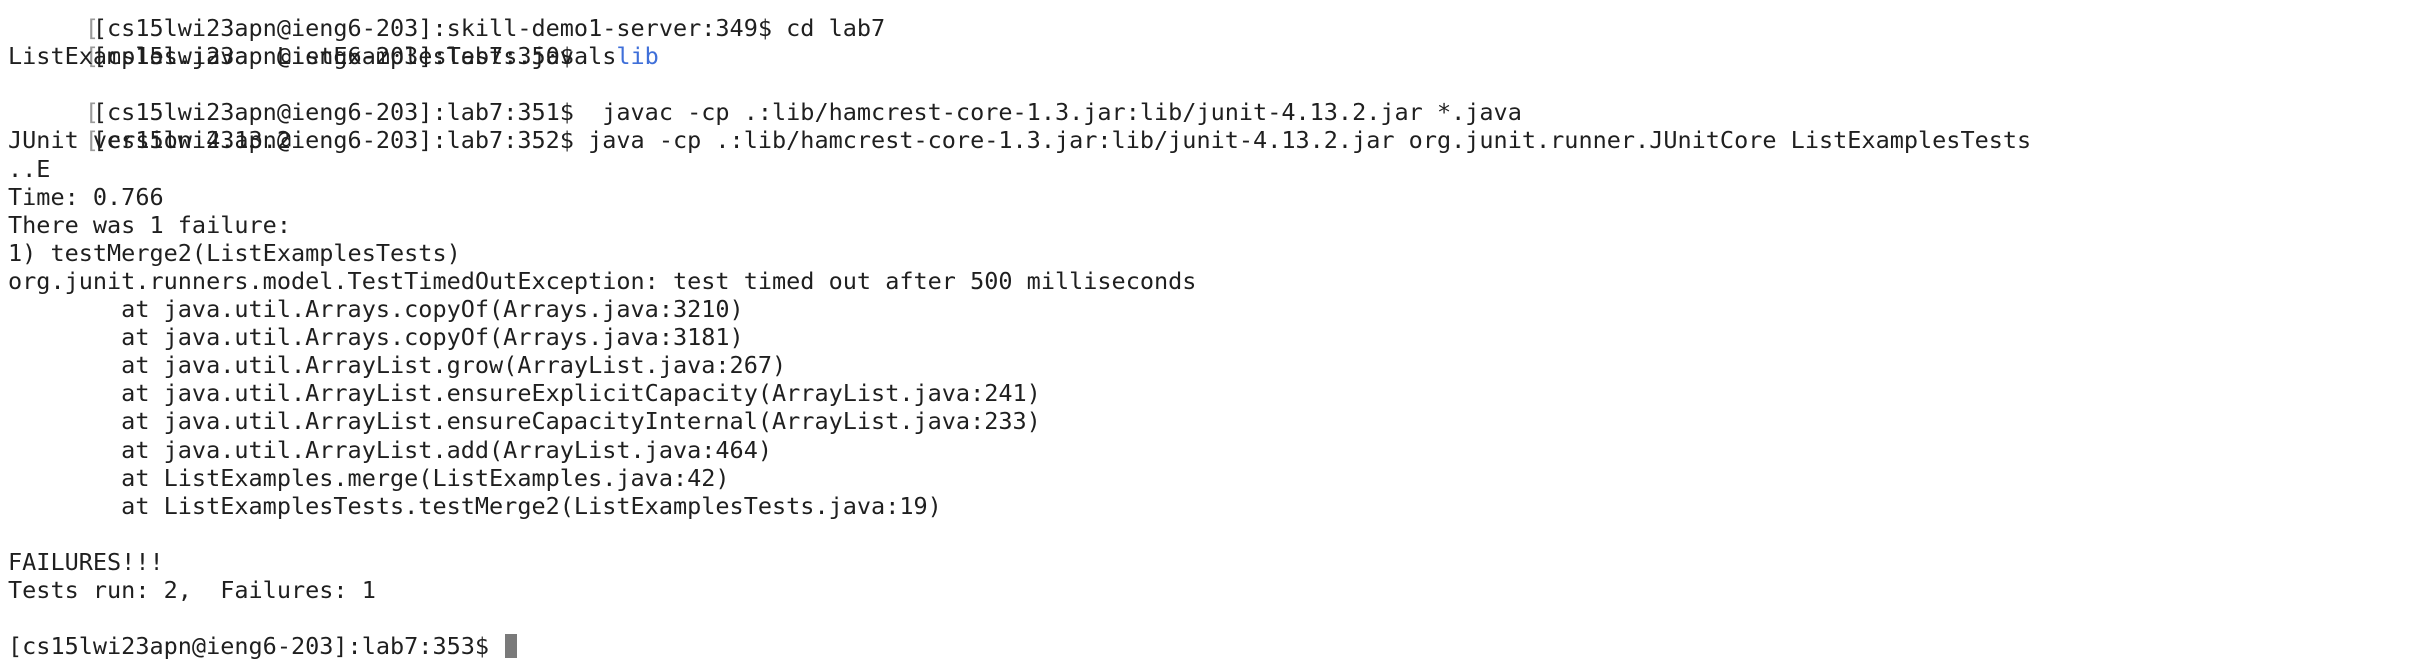 The image size is (2418, 666). What do you see at coordinates (432, 56) in the screenshot?
I see `ls-file: ListExamplesTests.java` at bounding box center [432, 56].